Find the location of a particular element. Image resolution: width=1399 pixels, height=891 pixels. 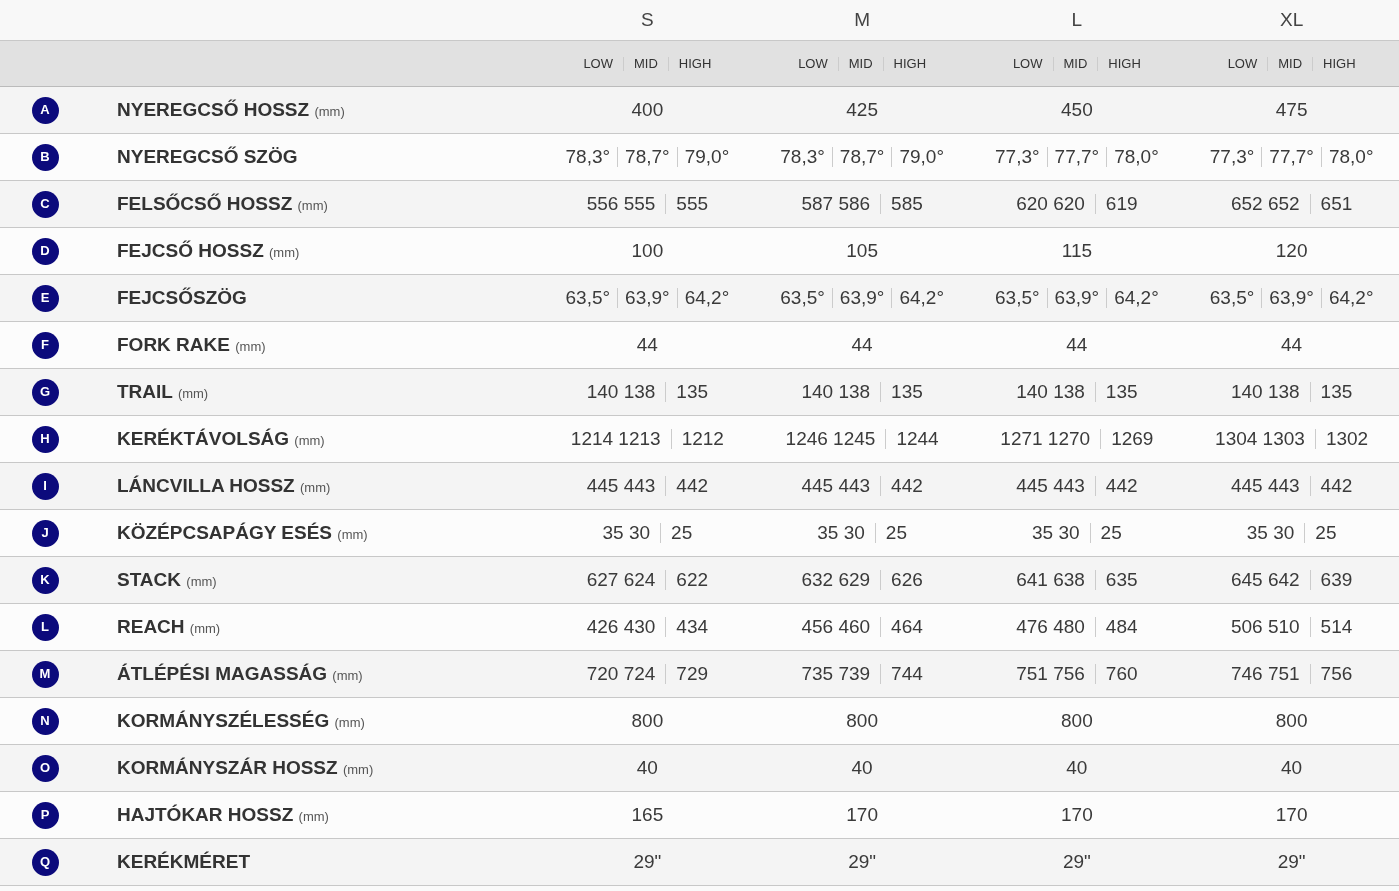

value-text: 165 is located at coordinates (647, 815).